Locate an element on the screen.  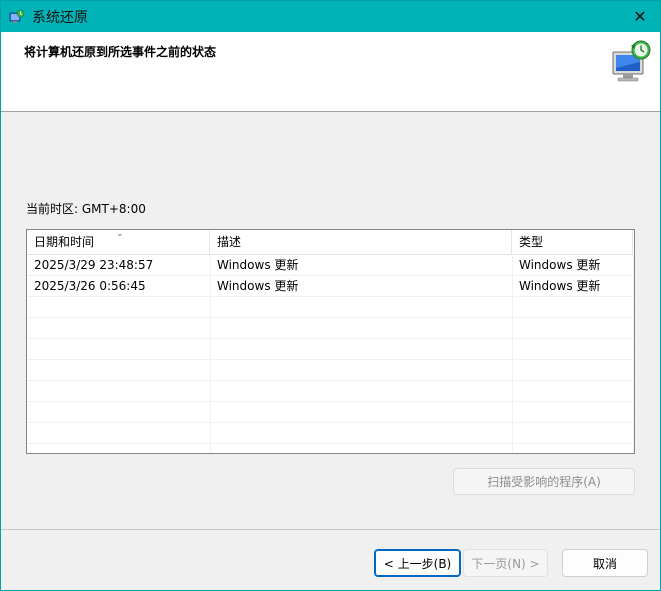
system-restore-icon is located at coordinates (17, 16).